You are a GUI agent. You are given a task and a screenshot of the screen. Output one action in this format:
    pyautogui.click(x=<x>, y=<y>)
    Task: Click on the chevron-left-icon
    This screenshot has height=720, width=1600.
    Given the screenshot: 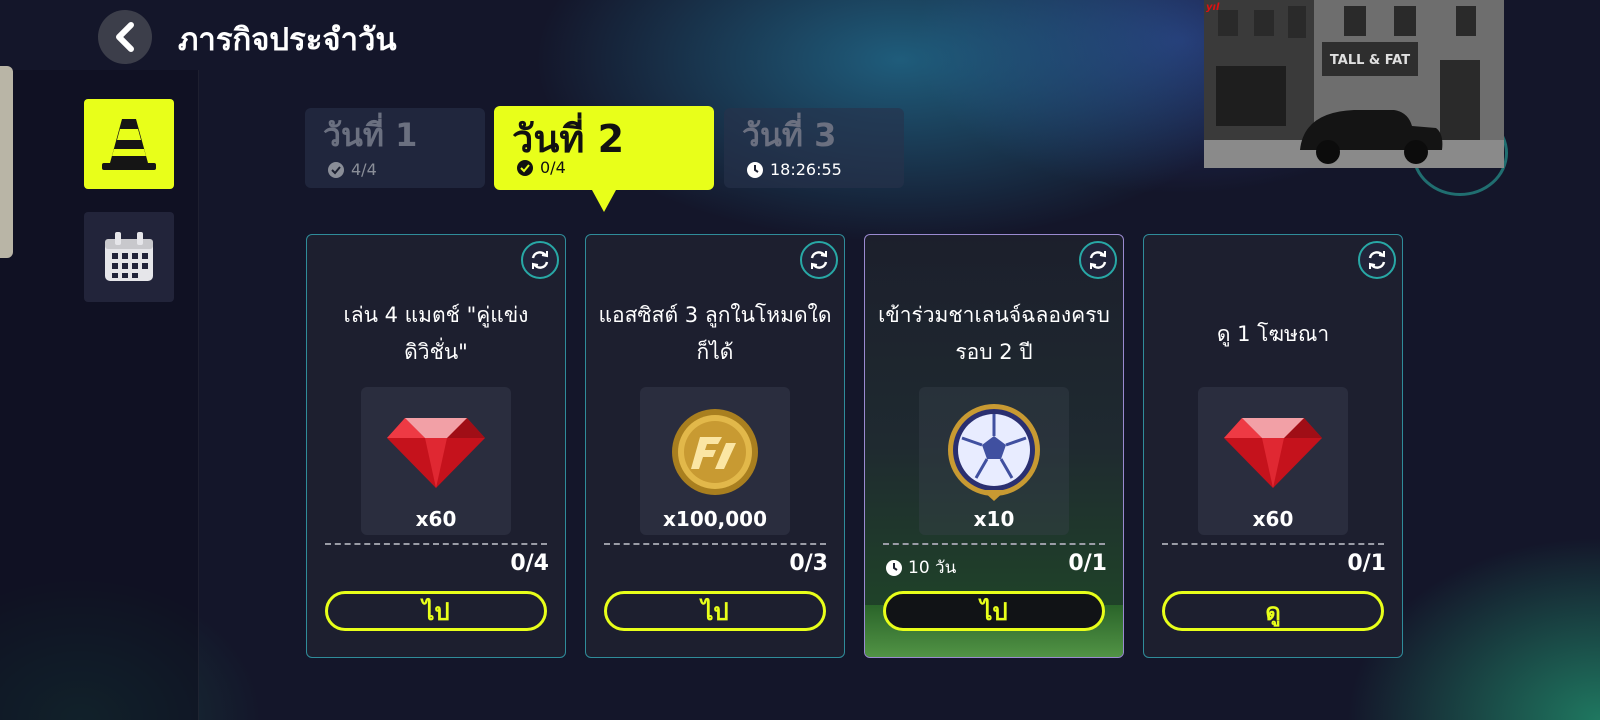 What is the action you would take?
    pyautogui.click(x=125, y=37)
    